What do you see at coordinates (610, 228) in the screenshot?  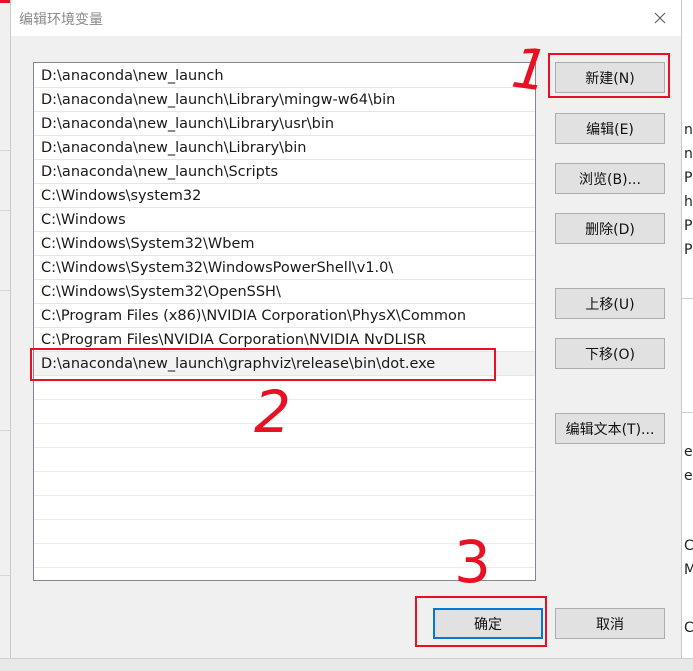 I see `delete-button: 删除(D)` at bounding box center [610, 228].